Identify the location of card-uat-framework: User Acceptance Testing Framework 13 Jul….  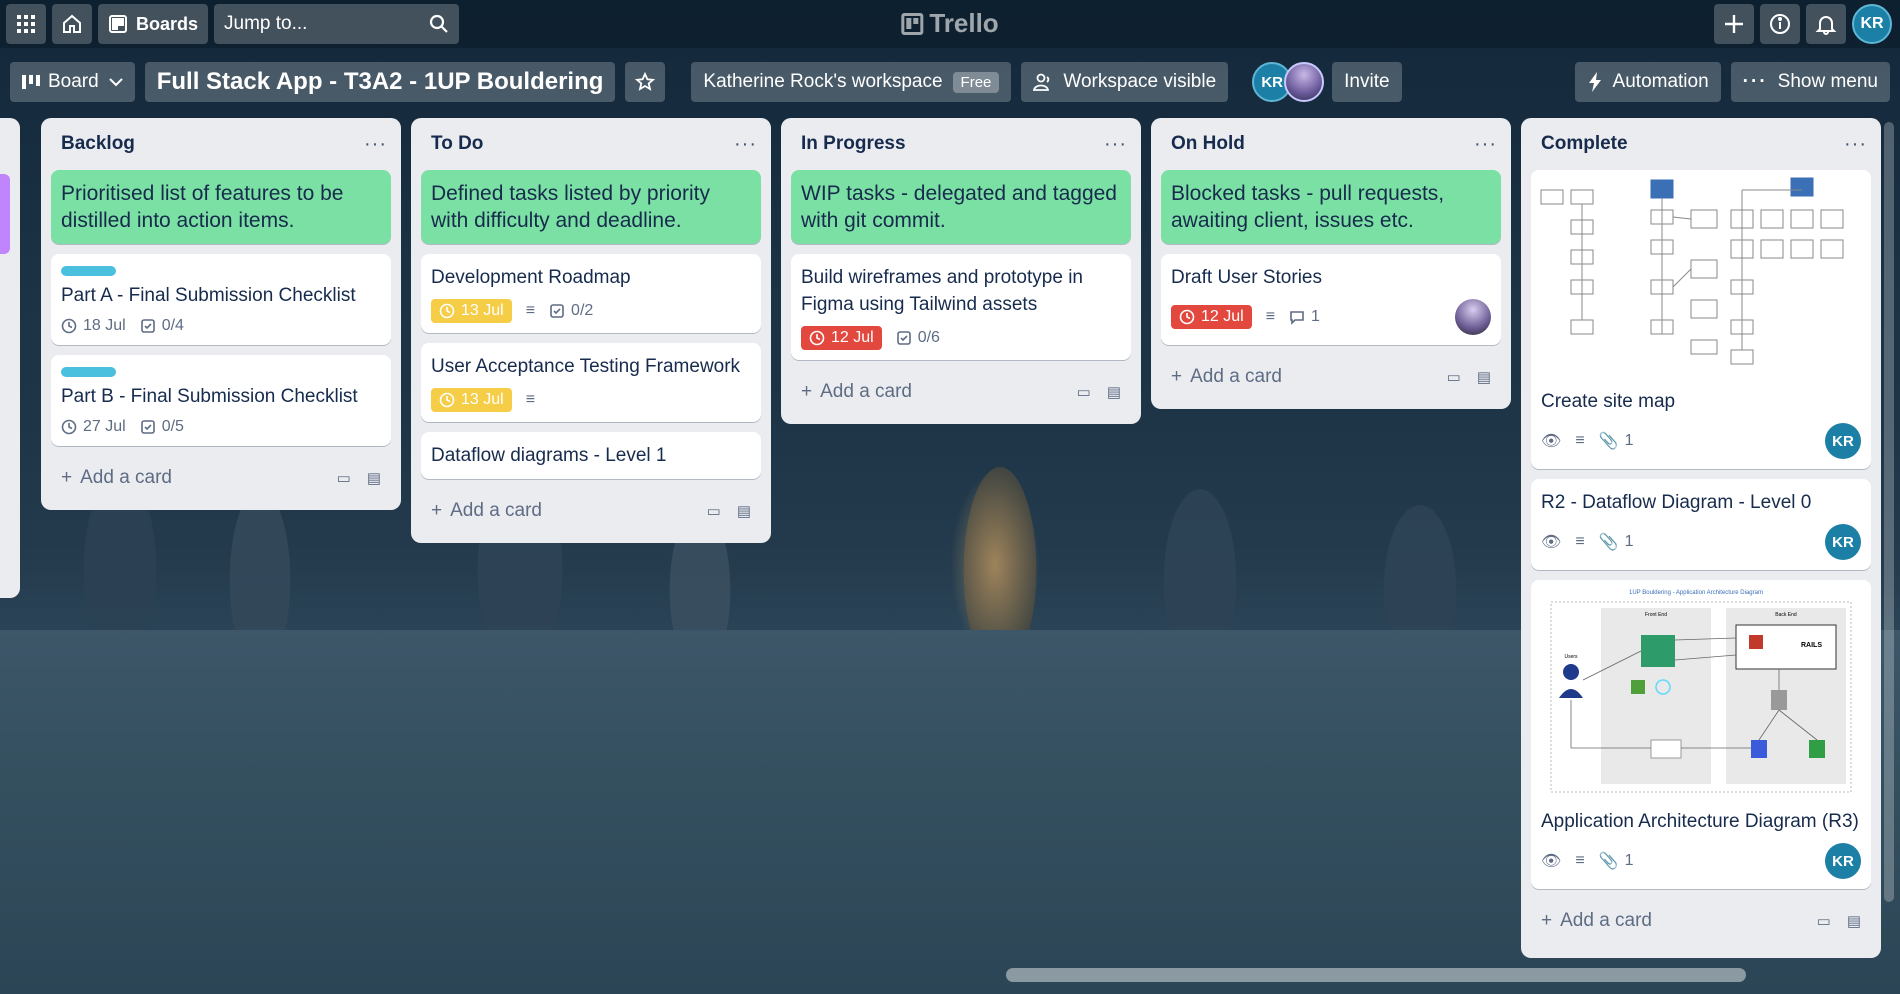
(591, 382).